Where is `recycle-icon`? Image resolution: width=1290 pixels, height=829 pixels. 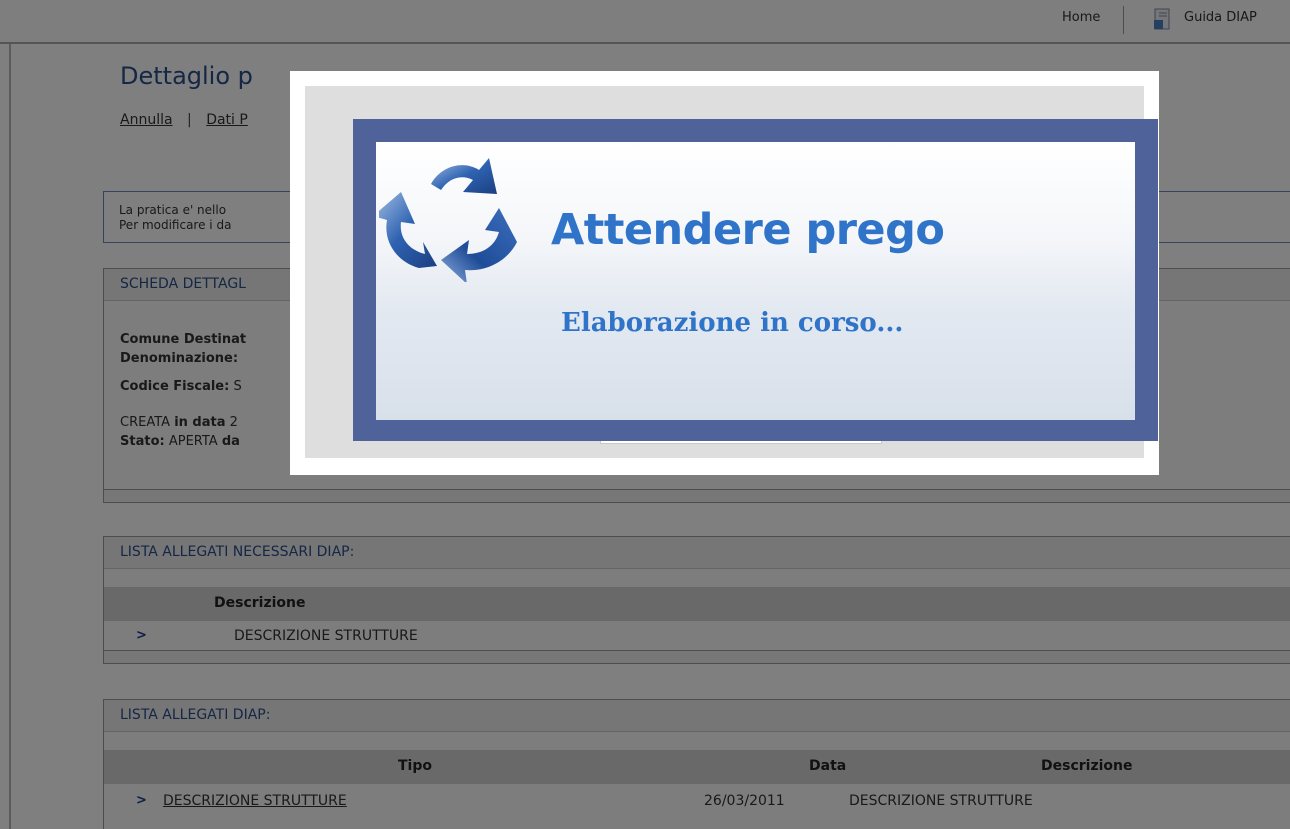 recycle-icon is located at coordinates (448, 220).